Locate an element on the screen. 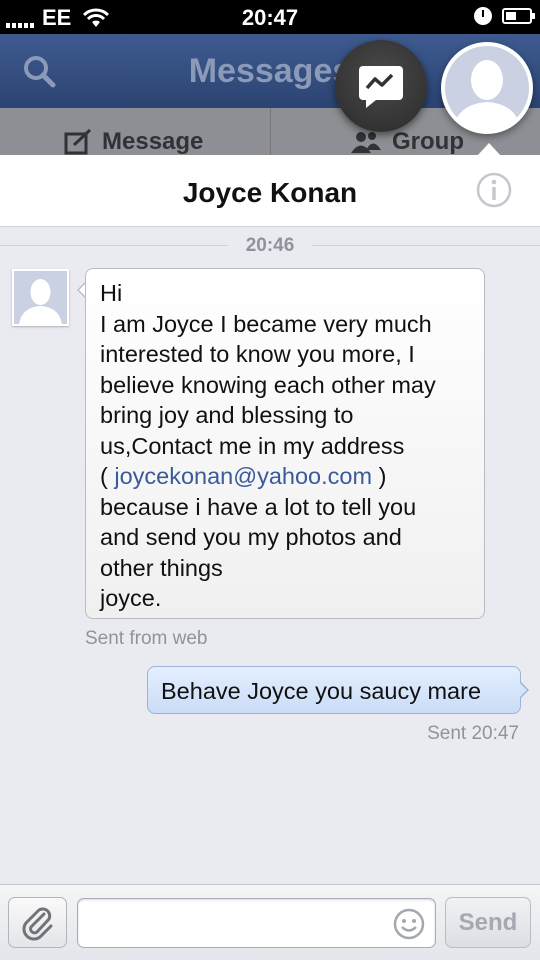  tab-group-label: Group is located at coordinates (428, 141).